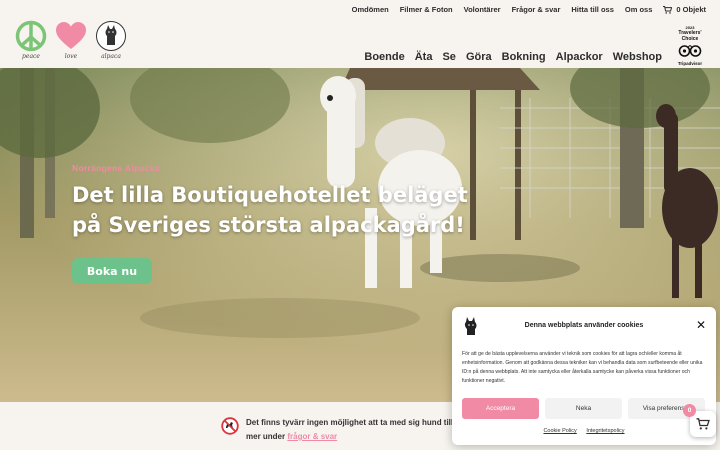 The image size is (720, 450). Describe the element at coordinates (690, 63) in the screenshot. I see `badge-line: Tripadvisor` at that location.